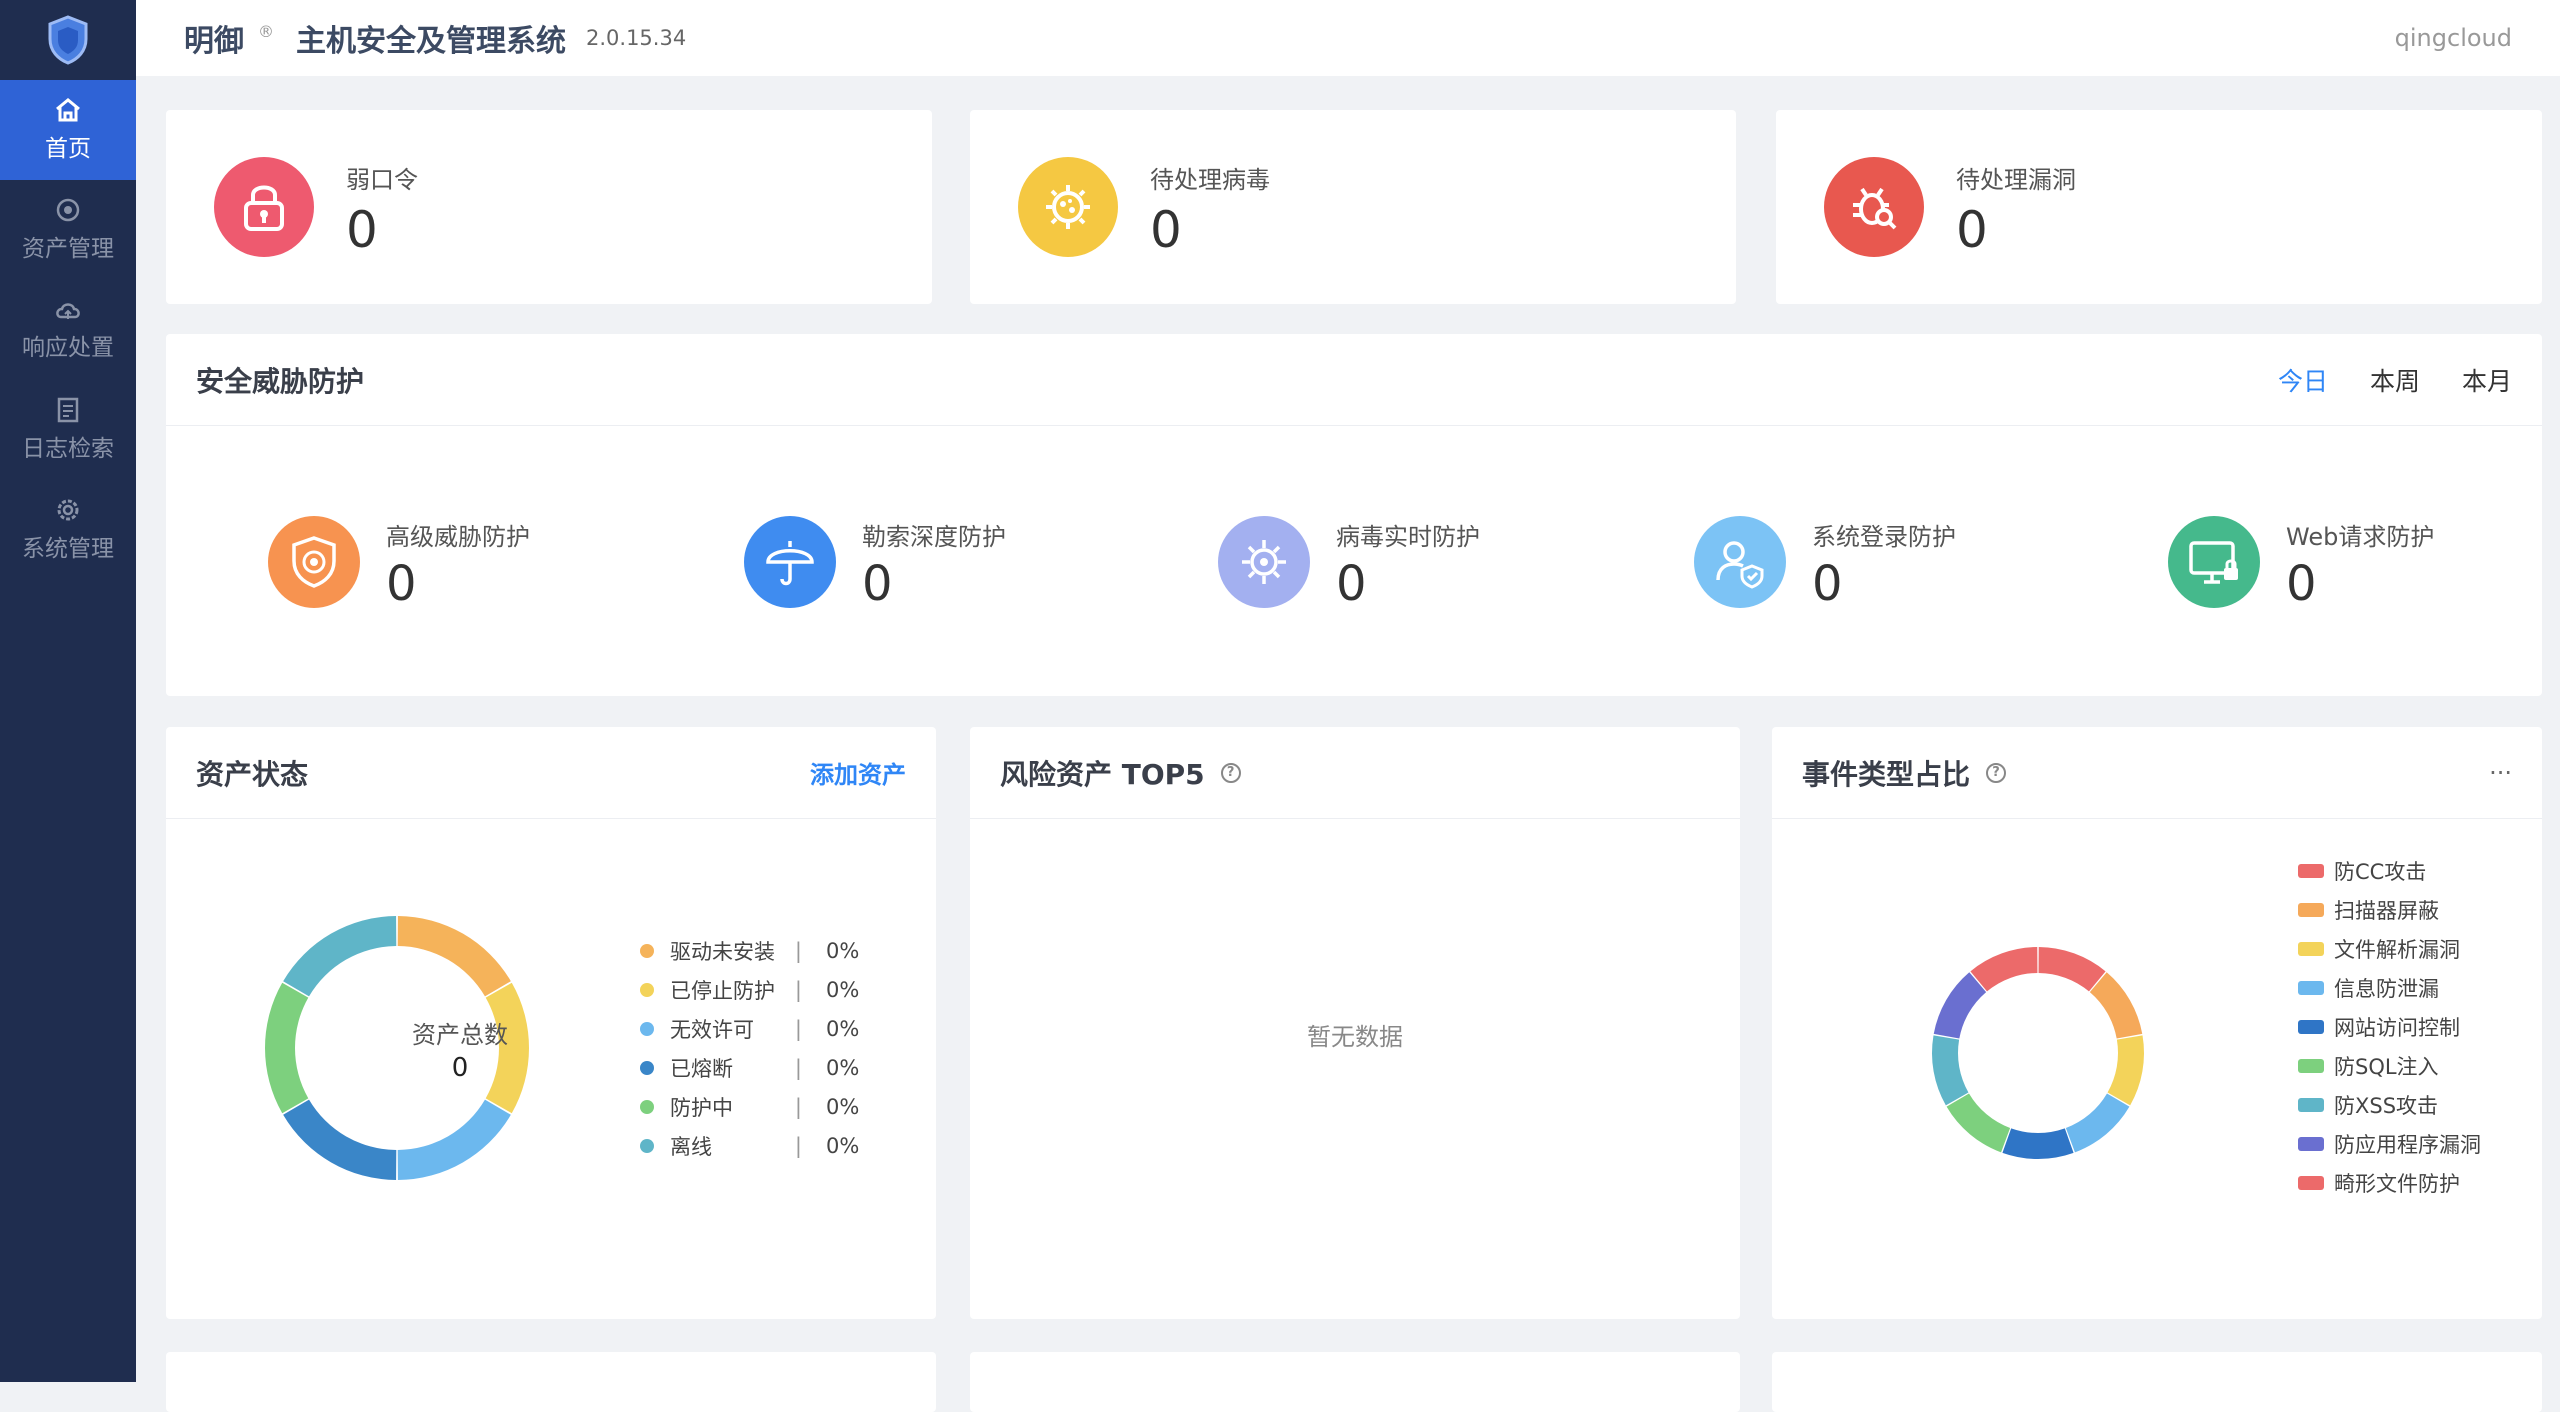 The image size is (2560, 1412). Describe the element at coordinates (2418, 909) in the screenshot. I see `legend-item: 扫描器屏蔽` at that location.